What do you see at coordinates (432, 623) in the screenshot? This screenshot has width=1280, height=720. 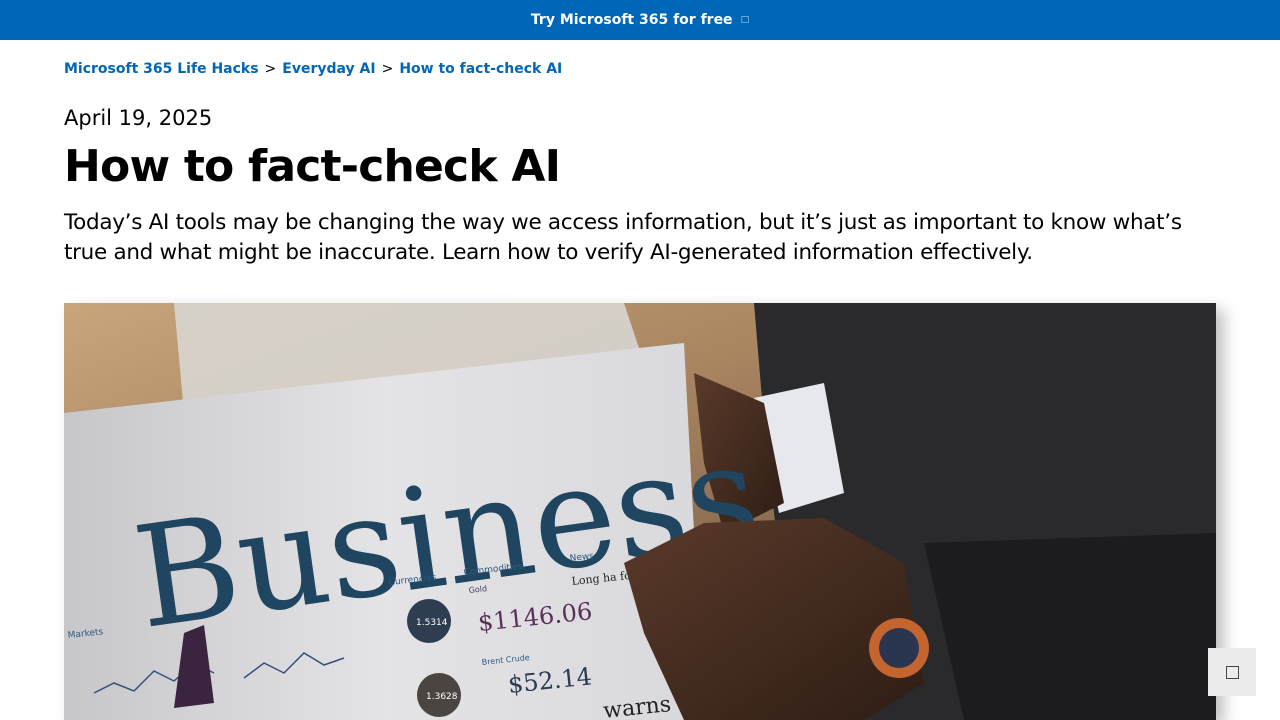 I see `rate-value-1: 1.5314` at bounding box center [432, 623].